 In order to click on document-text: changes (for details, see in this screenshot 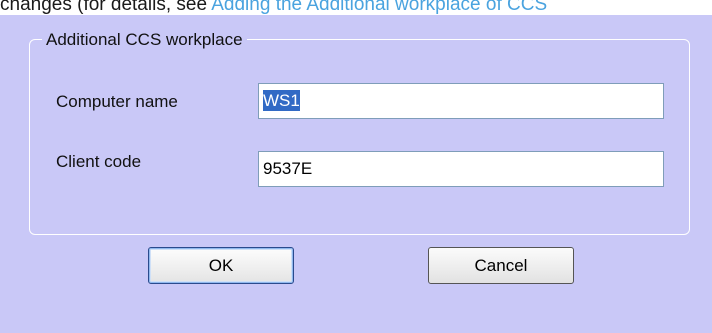, I will do `click(106, 7)`.